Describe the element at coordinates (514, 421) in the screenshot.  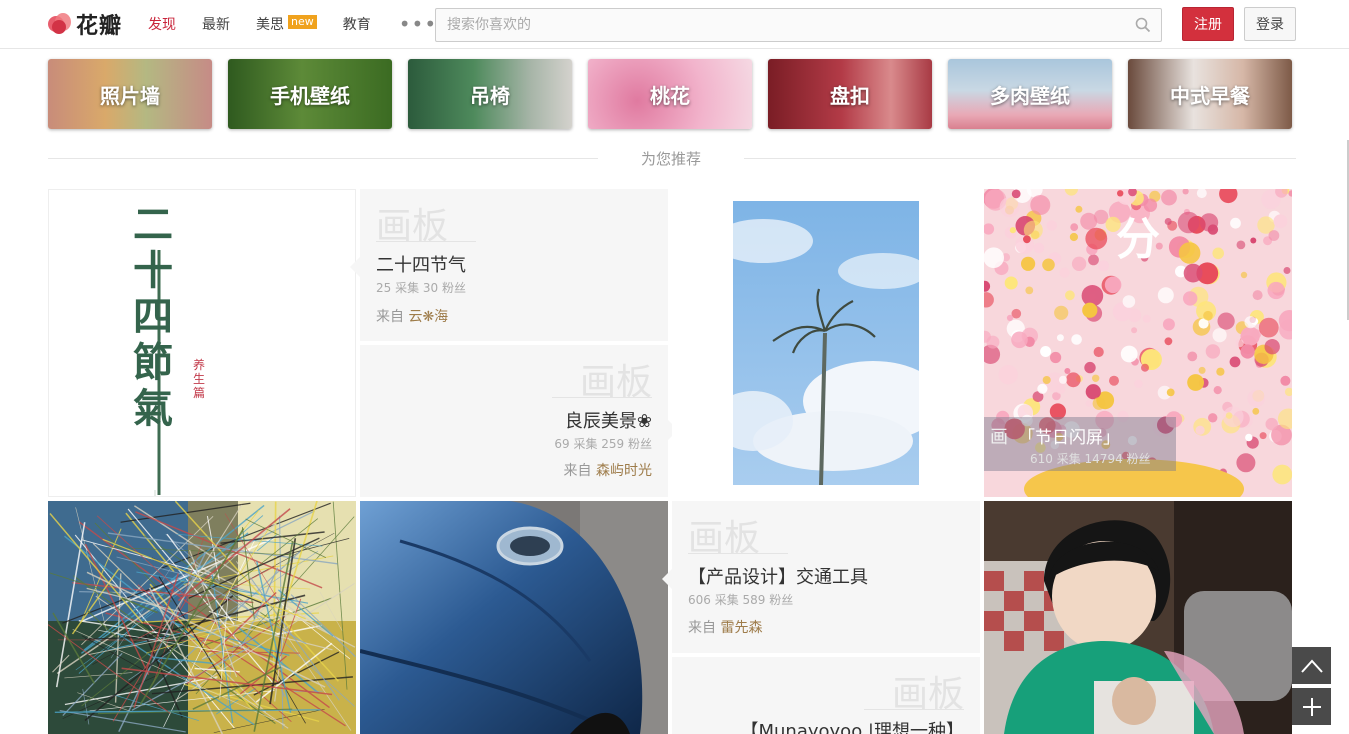
I see `board-card-beautiful-scenery: 画板 良辰美景❀ 69 采集 259 粉丝 来自 森屿时光` at that location.